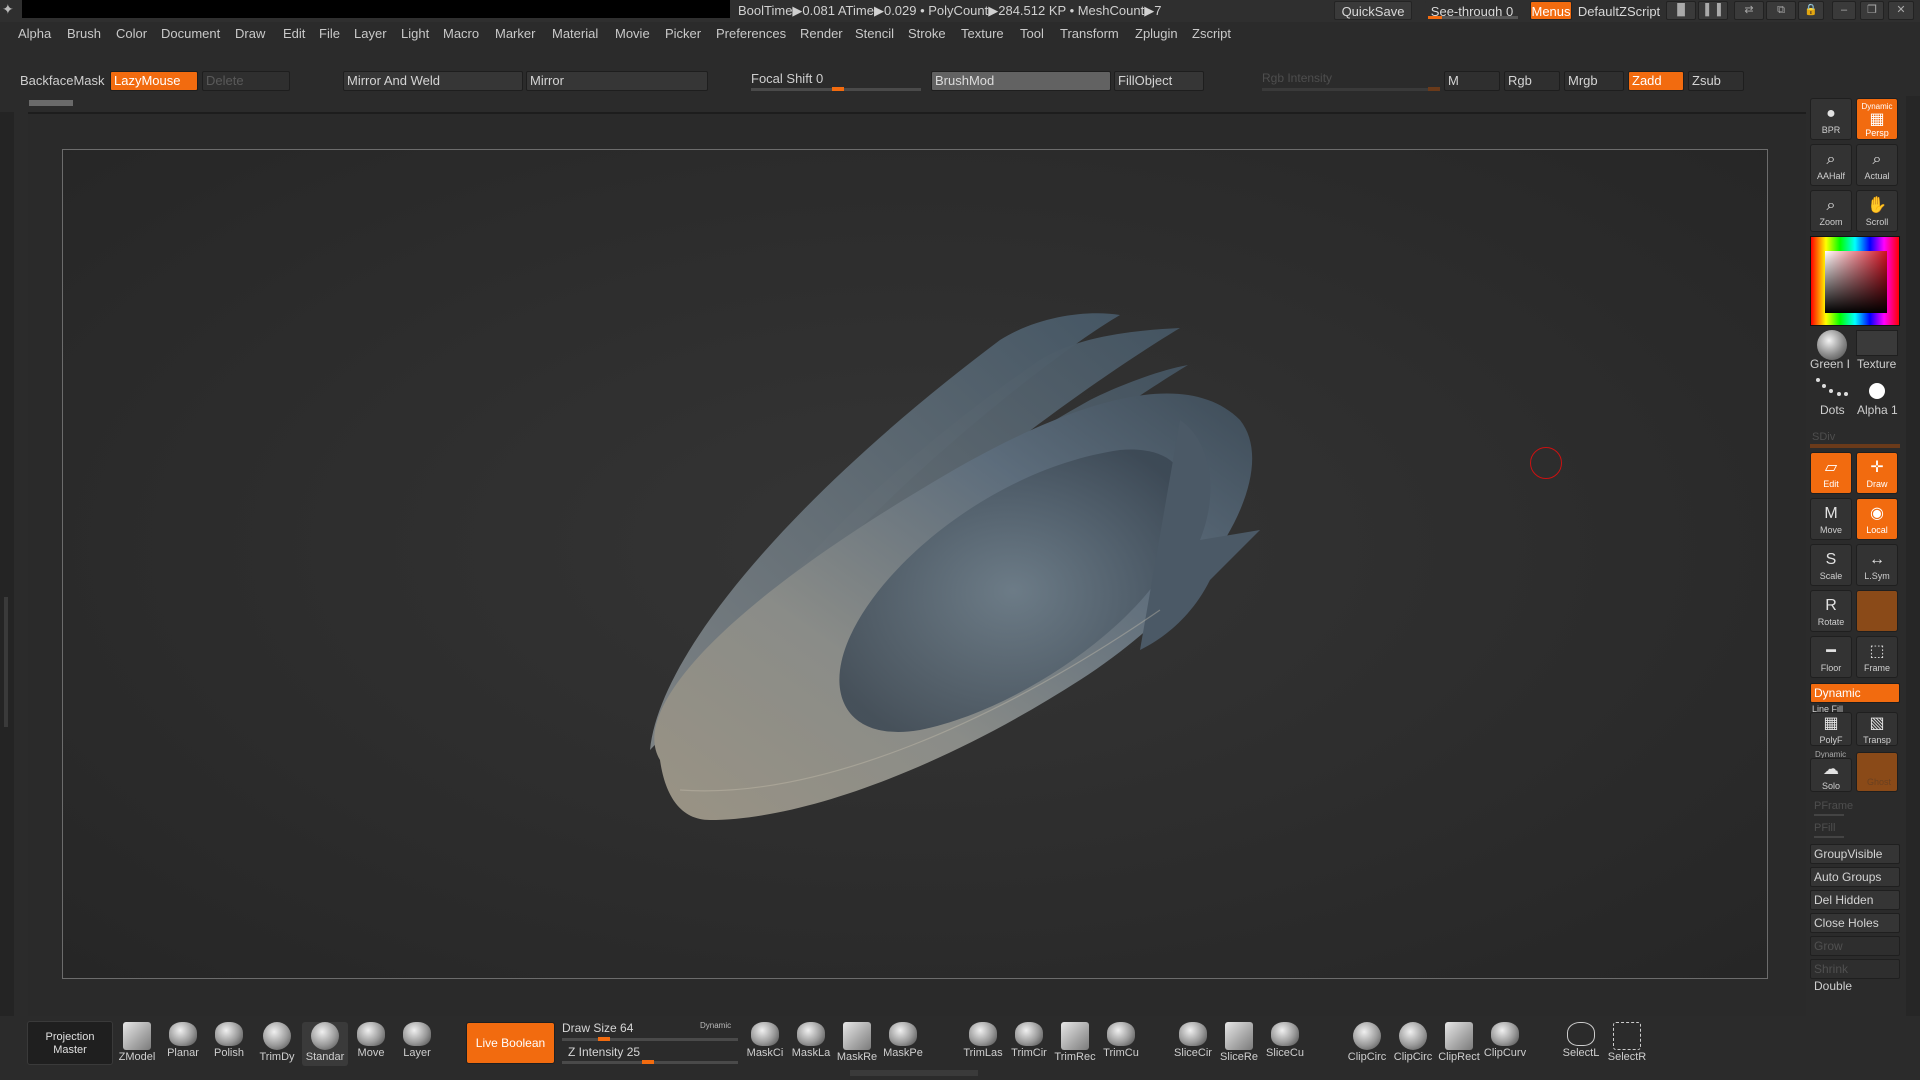  What do you see at coordinates (1877, 519) in the screenshot?
I see `local-button: ◉ Local` at bounding box center [1877, 519].